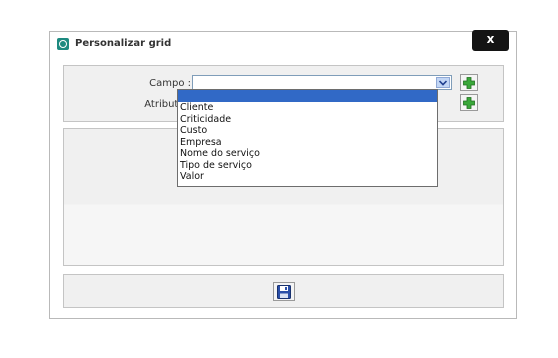 This screenshot has width=558, height=358. What do you see at coordinates (170, 83) in the screenshot?
I see `campo-label: Campo :` at bounding box center [170, 83].